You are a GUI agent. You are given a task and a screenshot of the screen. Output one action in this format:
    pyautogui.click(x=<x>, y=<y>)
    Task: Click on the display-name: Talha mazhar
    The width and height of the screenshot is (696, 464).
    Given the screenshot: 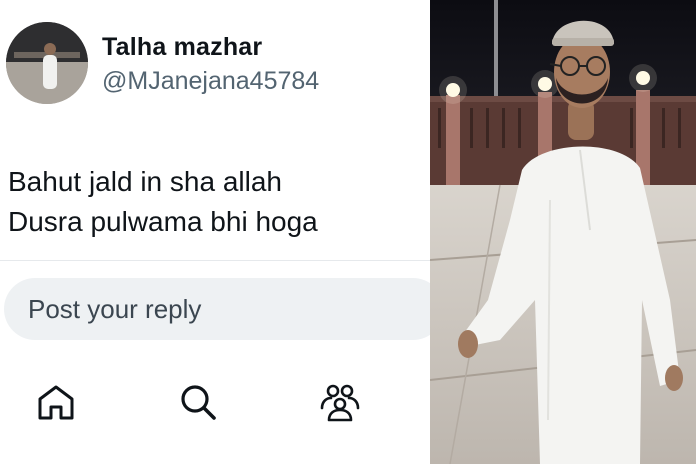 What is the action you would take?
    pyautogui.click(x=182, y=47)
    